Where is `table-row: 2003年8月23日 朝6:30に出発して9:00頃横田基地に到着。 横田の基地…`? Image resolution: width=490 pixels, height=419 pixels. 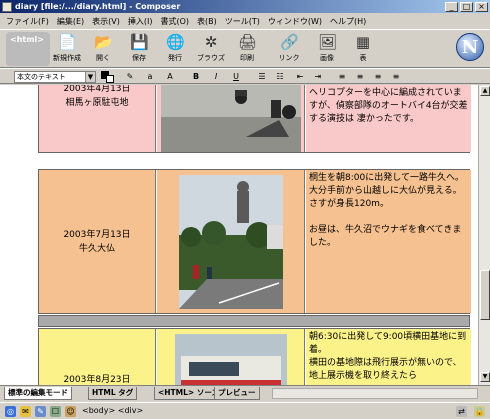
table-row: 2003年8月23日 朝6:30に出発して9:00頃横田基地に到着。 横田の基地… is located at coordinates (254, 356).